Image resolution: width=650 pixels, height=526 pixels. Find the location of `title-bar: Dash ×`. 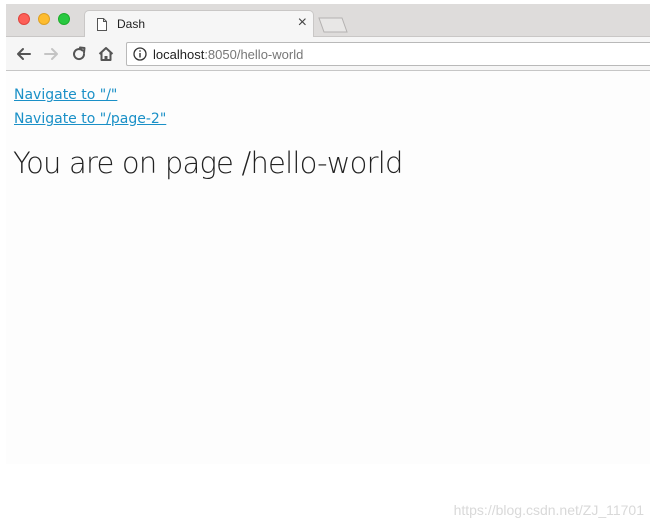

title-bar: Dash × is located at coordinates (328, 21).